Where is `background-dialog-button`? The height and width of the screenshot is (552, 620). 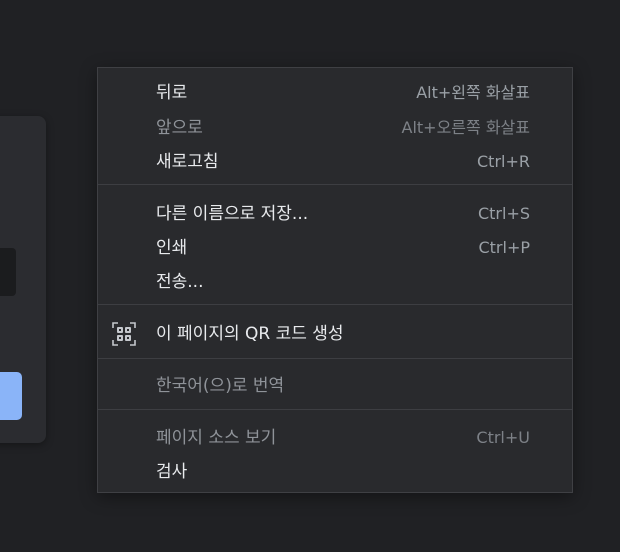 background-dialog-button is located at coordinates (11, 396).